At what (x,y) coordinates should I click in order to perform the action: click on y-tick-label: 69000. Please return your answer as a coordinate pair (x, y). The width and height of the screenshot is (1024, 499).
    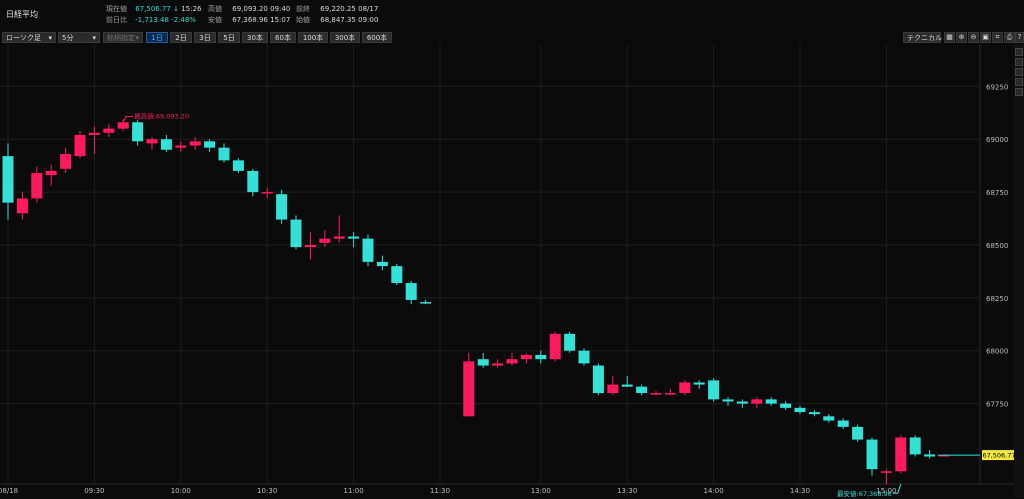
    Looking at the image, I should click on (997, 140).